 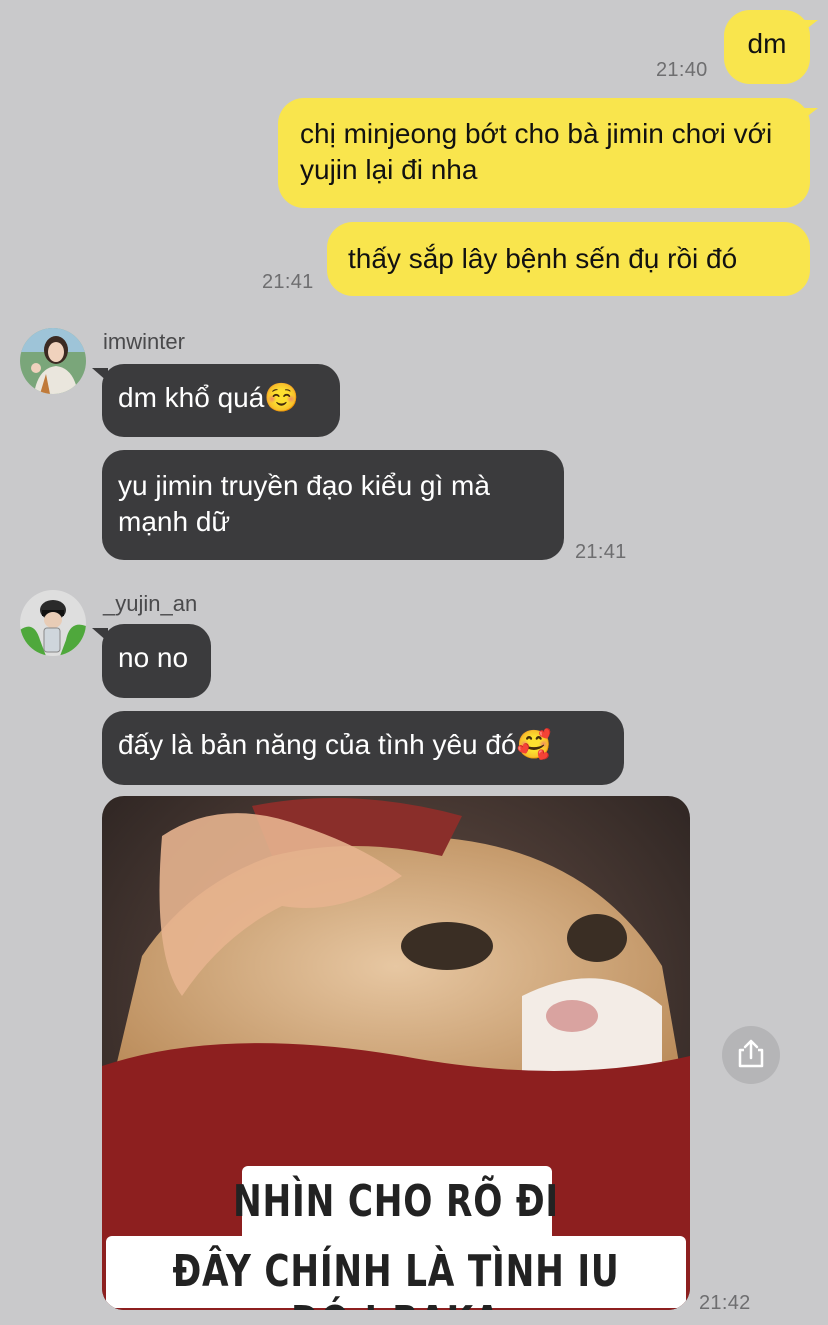 I want to click on message-text: yu jimin truyền đạo kiểu gì mà mạnh dữ, so click(x=304, y=503).